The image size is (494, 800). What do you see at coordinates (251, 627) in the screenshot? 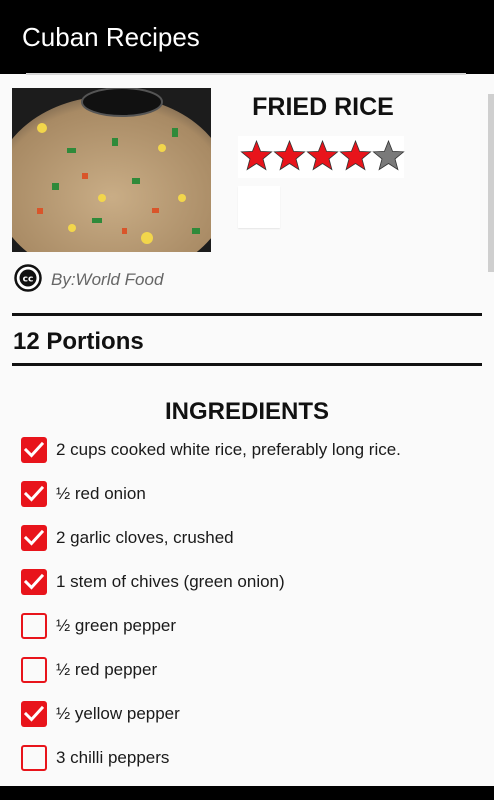
I see `ingredient-item: ½ green pepper` at bounding box center [251, 627].